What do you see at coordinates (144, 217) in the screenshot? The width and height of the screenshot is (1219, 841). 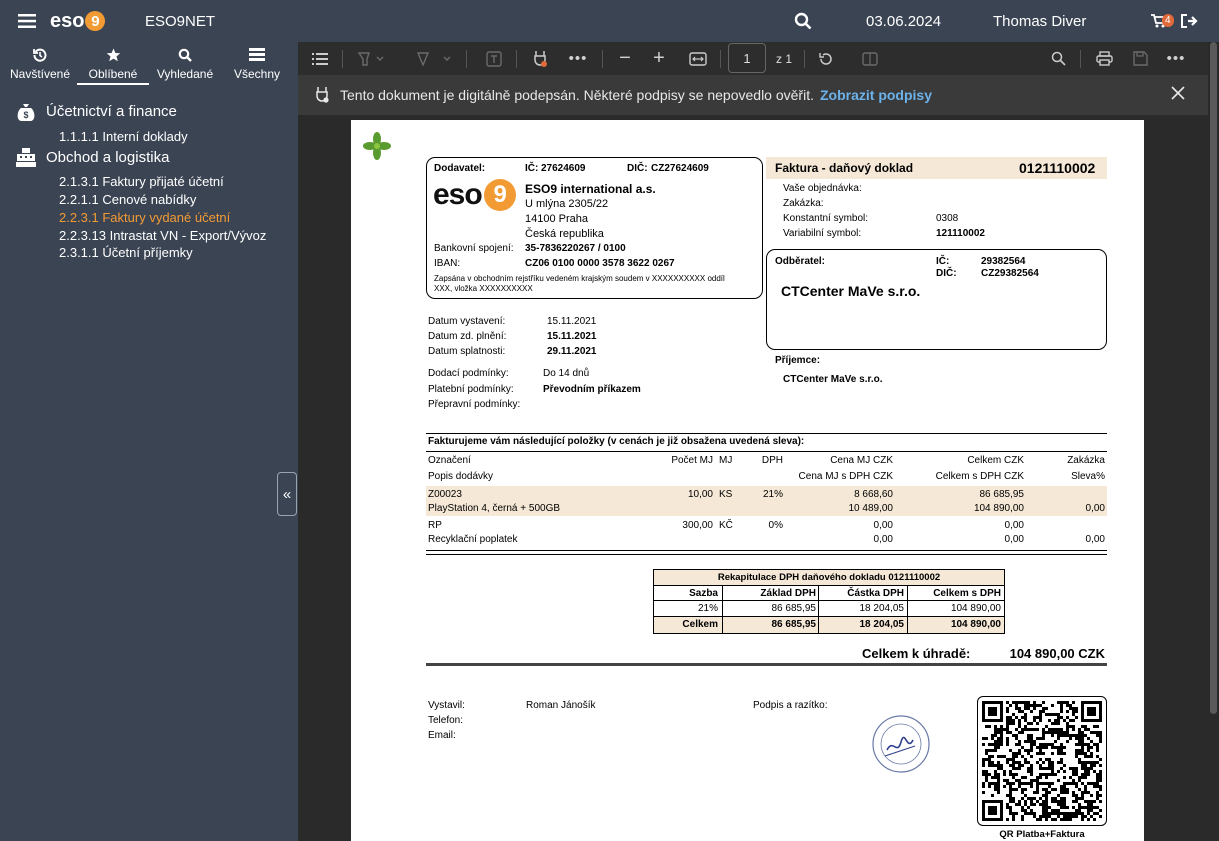 I see `tree-item-issued-invoices: 2.2.3.1 Faktury vydané účetní` at bounding box center [144, 217].